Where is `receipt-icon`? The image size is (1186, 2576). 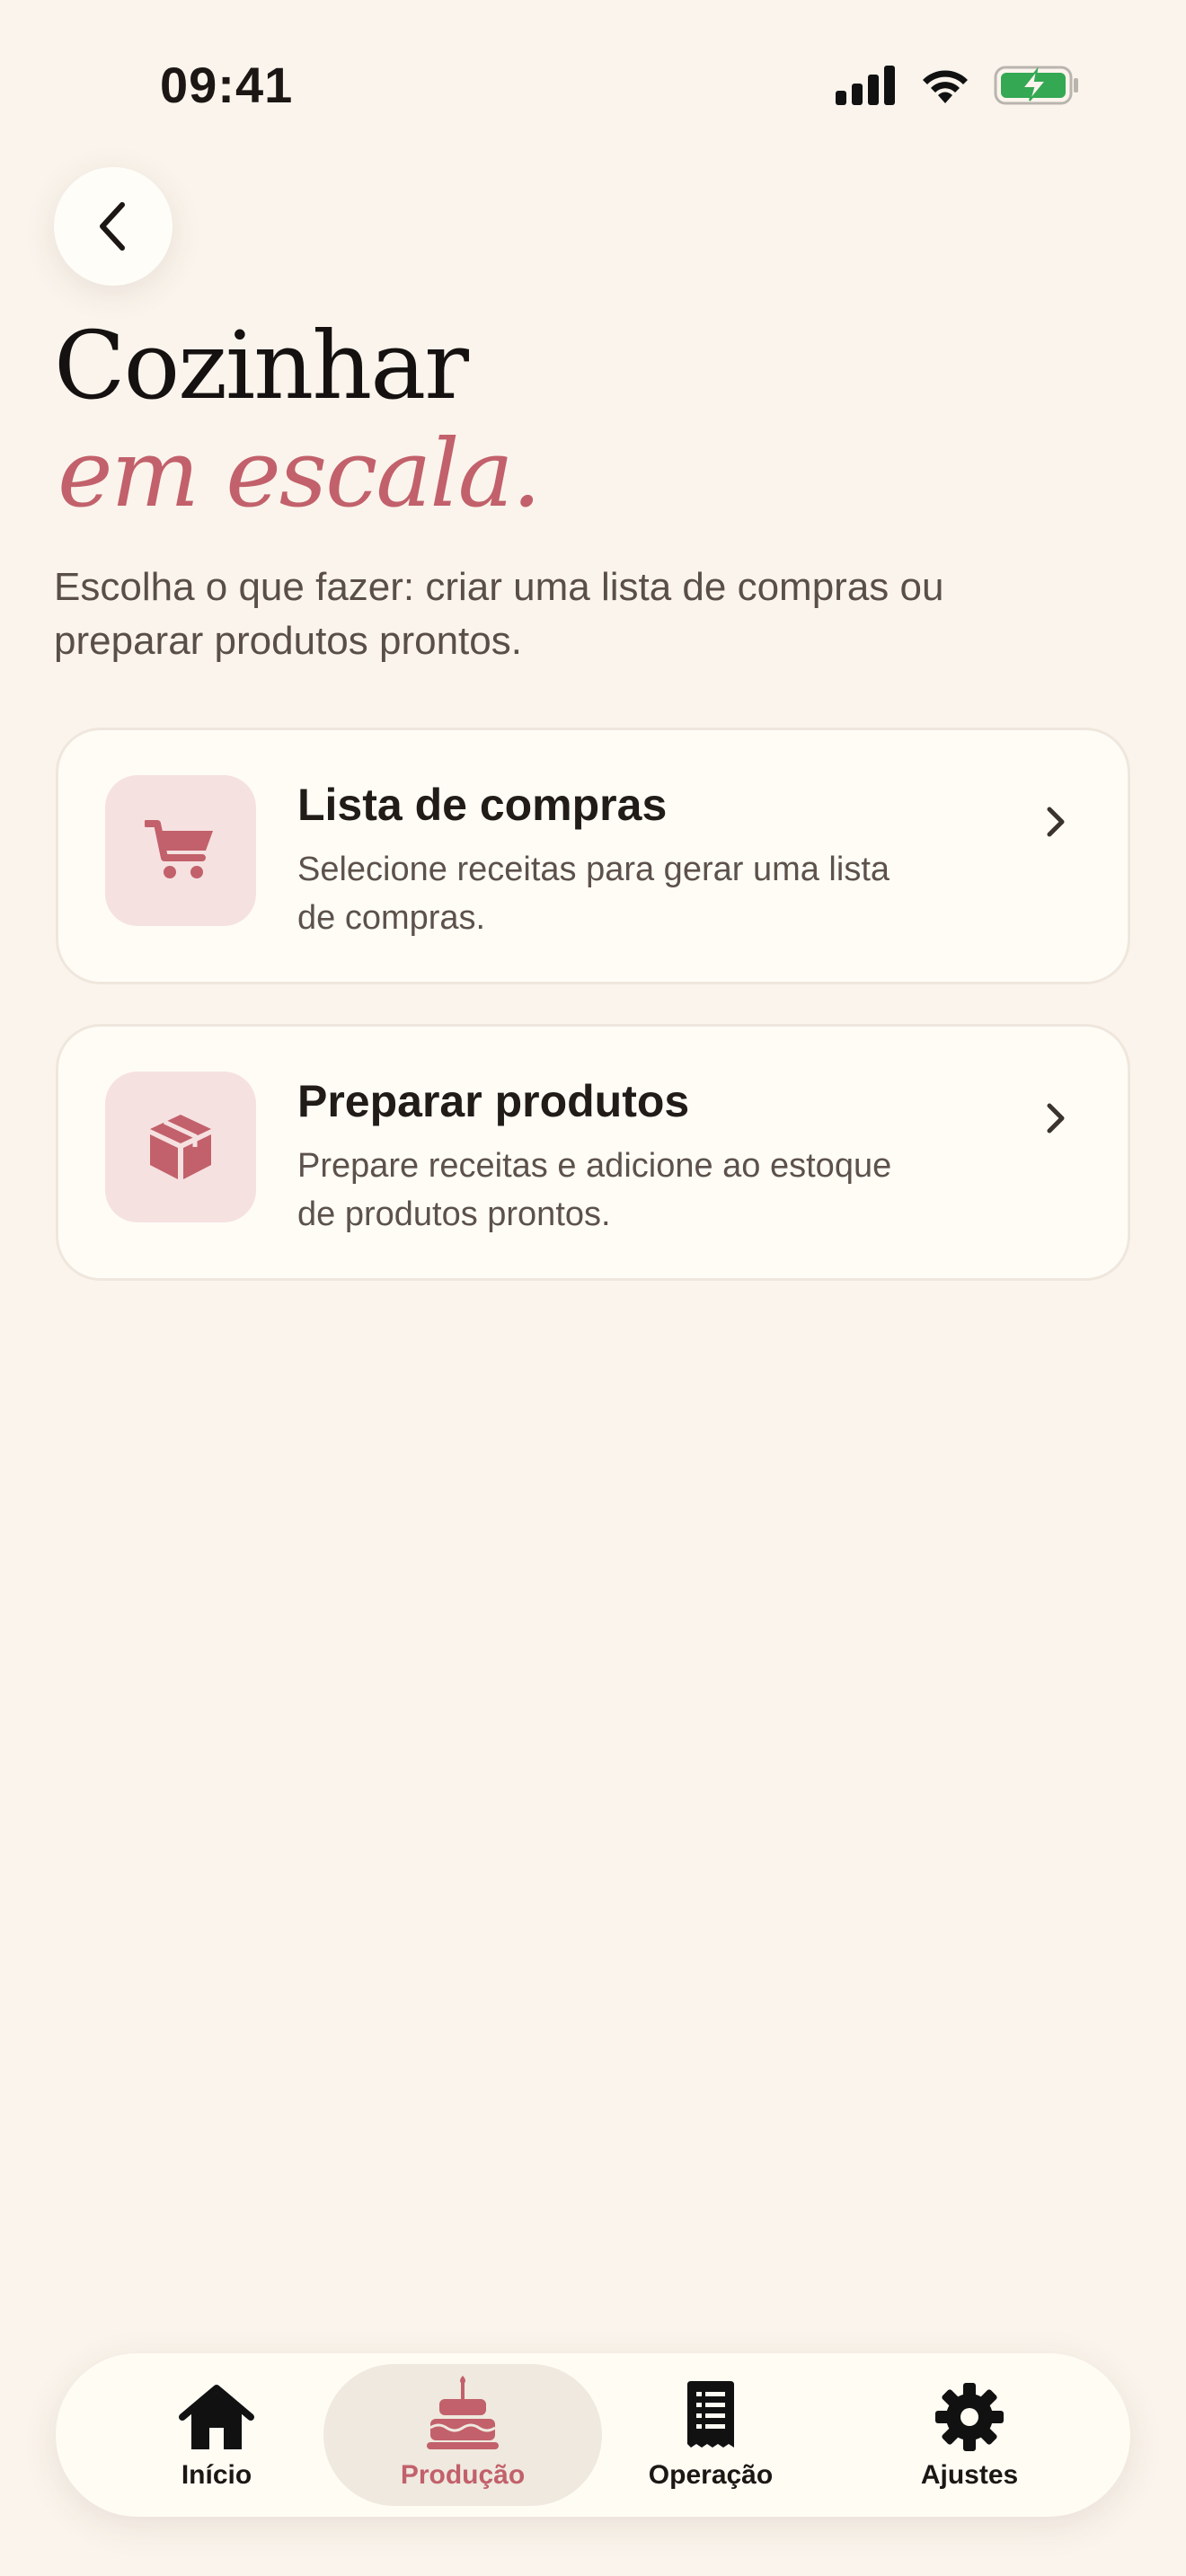 receipt-icon is located at coordinates (710, 2414).